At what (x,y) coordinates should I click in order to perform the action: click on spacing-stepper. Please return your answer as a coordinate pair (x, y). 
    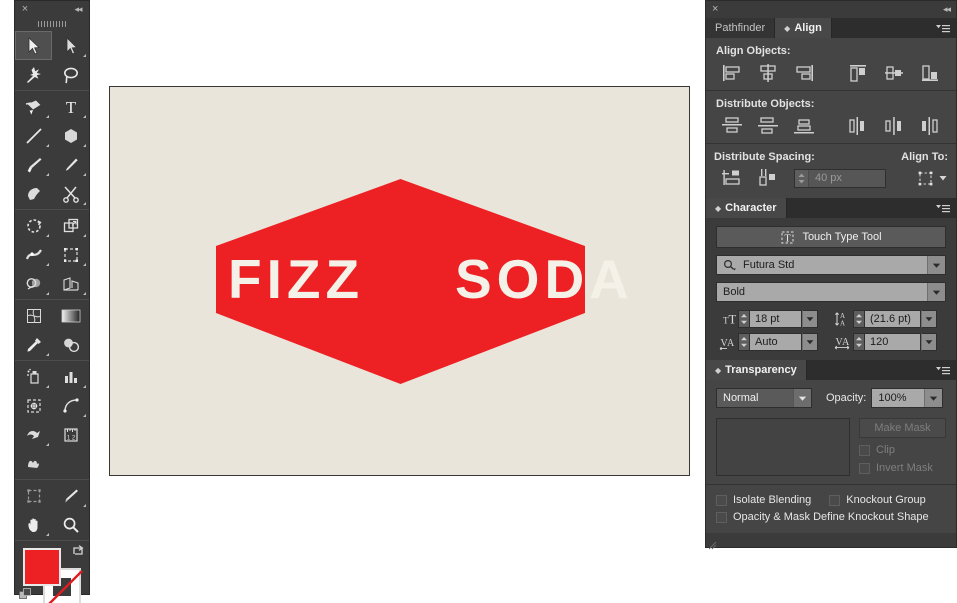
    Looking at the image, I should click on (802, 178).